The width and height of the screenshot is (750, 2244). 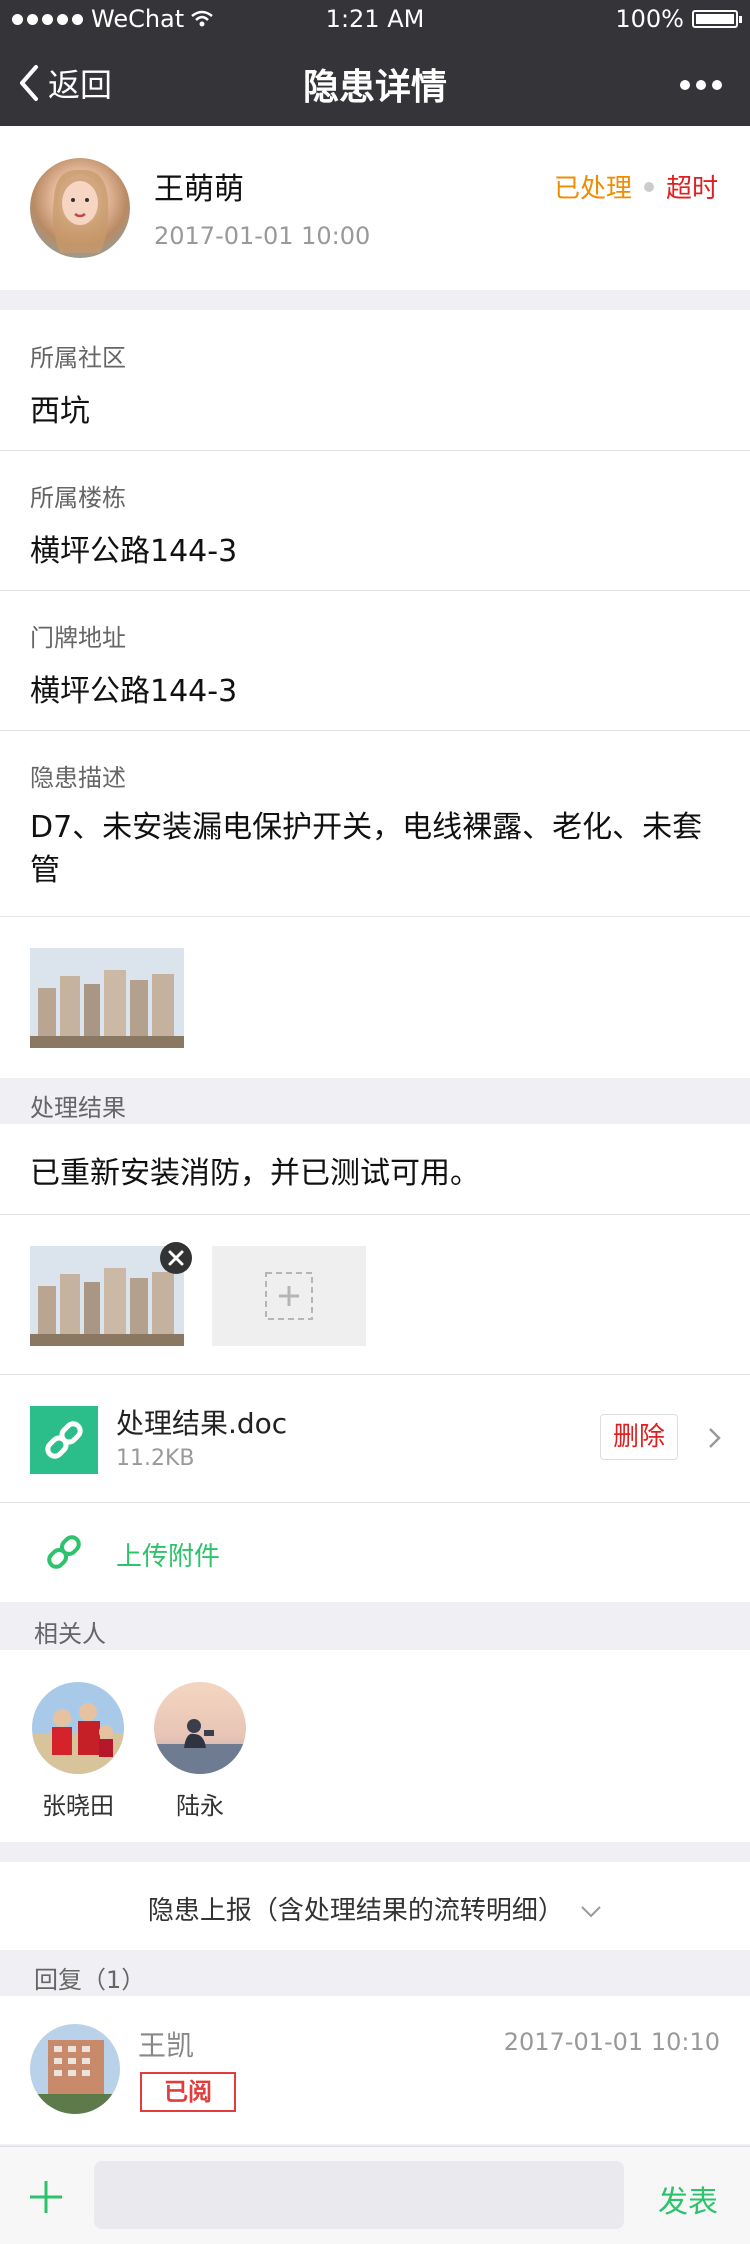 What do you see at coordinates (78, 498) in the screenshot?
I see `building-label: 所属楼栋` at bounding box center [78, 498].